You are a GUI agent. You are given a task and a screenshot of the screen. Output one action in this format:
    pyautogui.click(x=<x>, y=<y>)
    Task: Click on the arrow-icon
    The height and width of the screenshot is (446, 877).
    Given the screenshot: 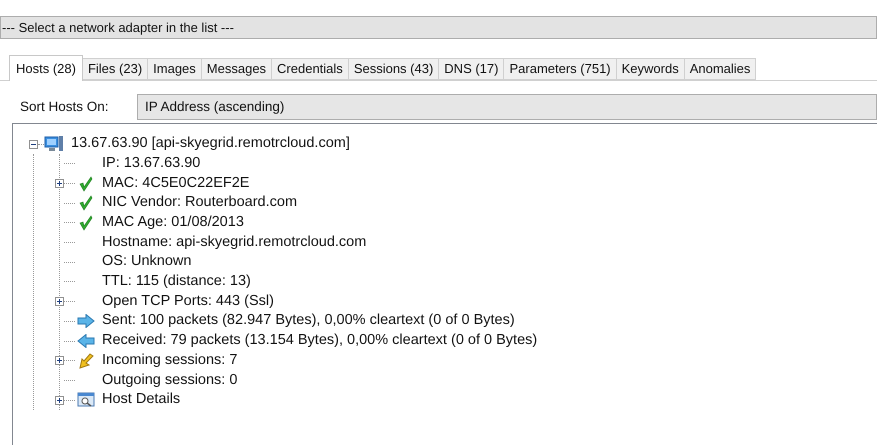 What is the action you would take?
    pyautogui.click(x=86, y=360)
    